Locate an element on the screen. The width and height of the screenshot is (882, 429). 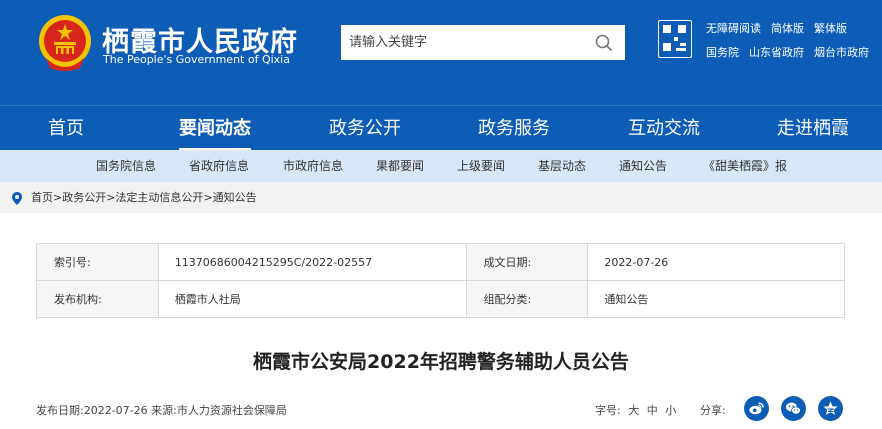
font-size-control: 字号: 大 中 小 is located at coordinates (635, 410).